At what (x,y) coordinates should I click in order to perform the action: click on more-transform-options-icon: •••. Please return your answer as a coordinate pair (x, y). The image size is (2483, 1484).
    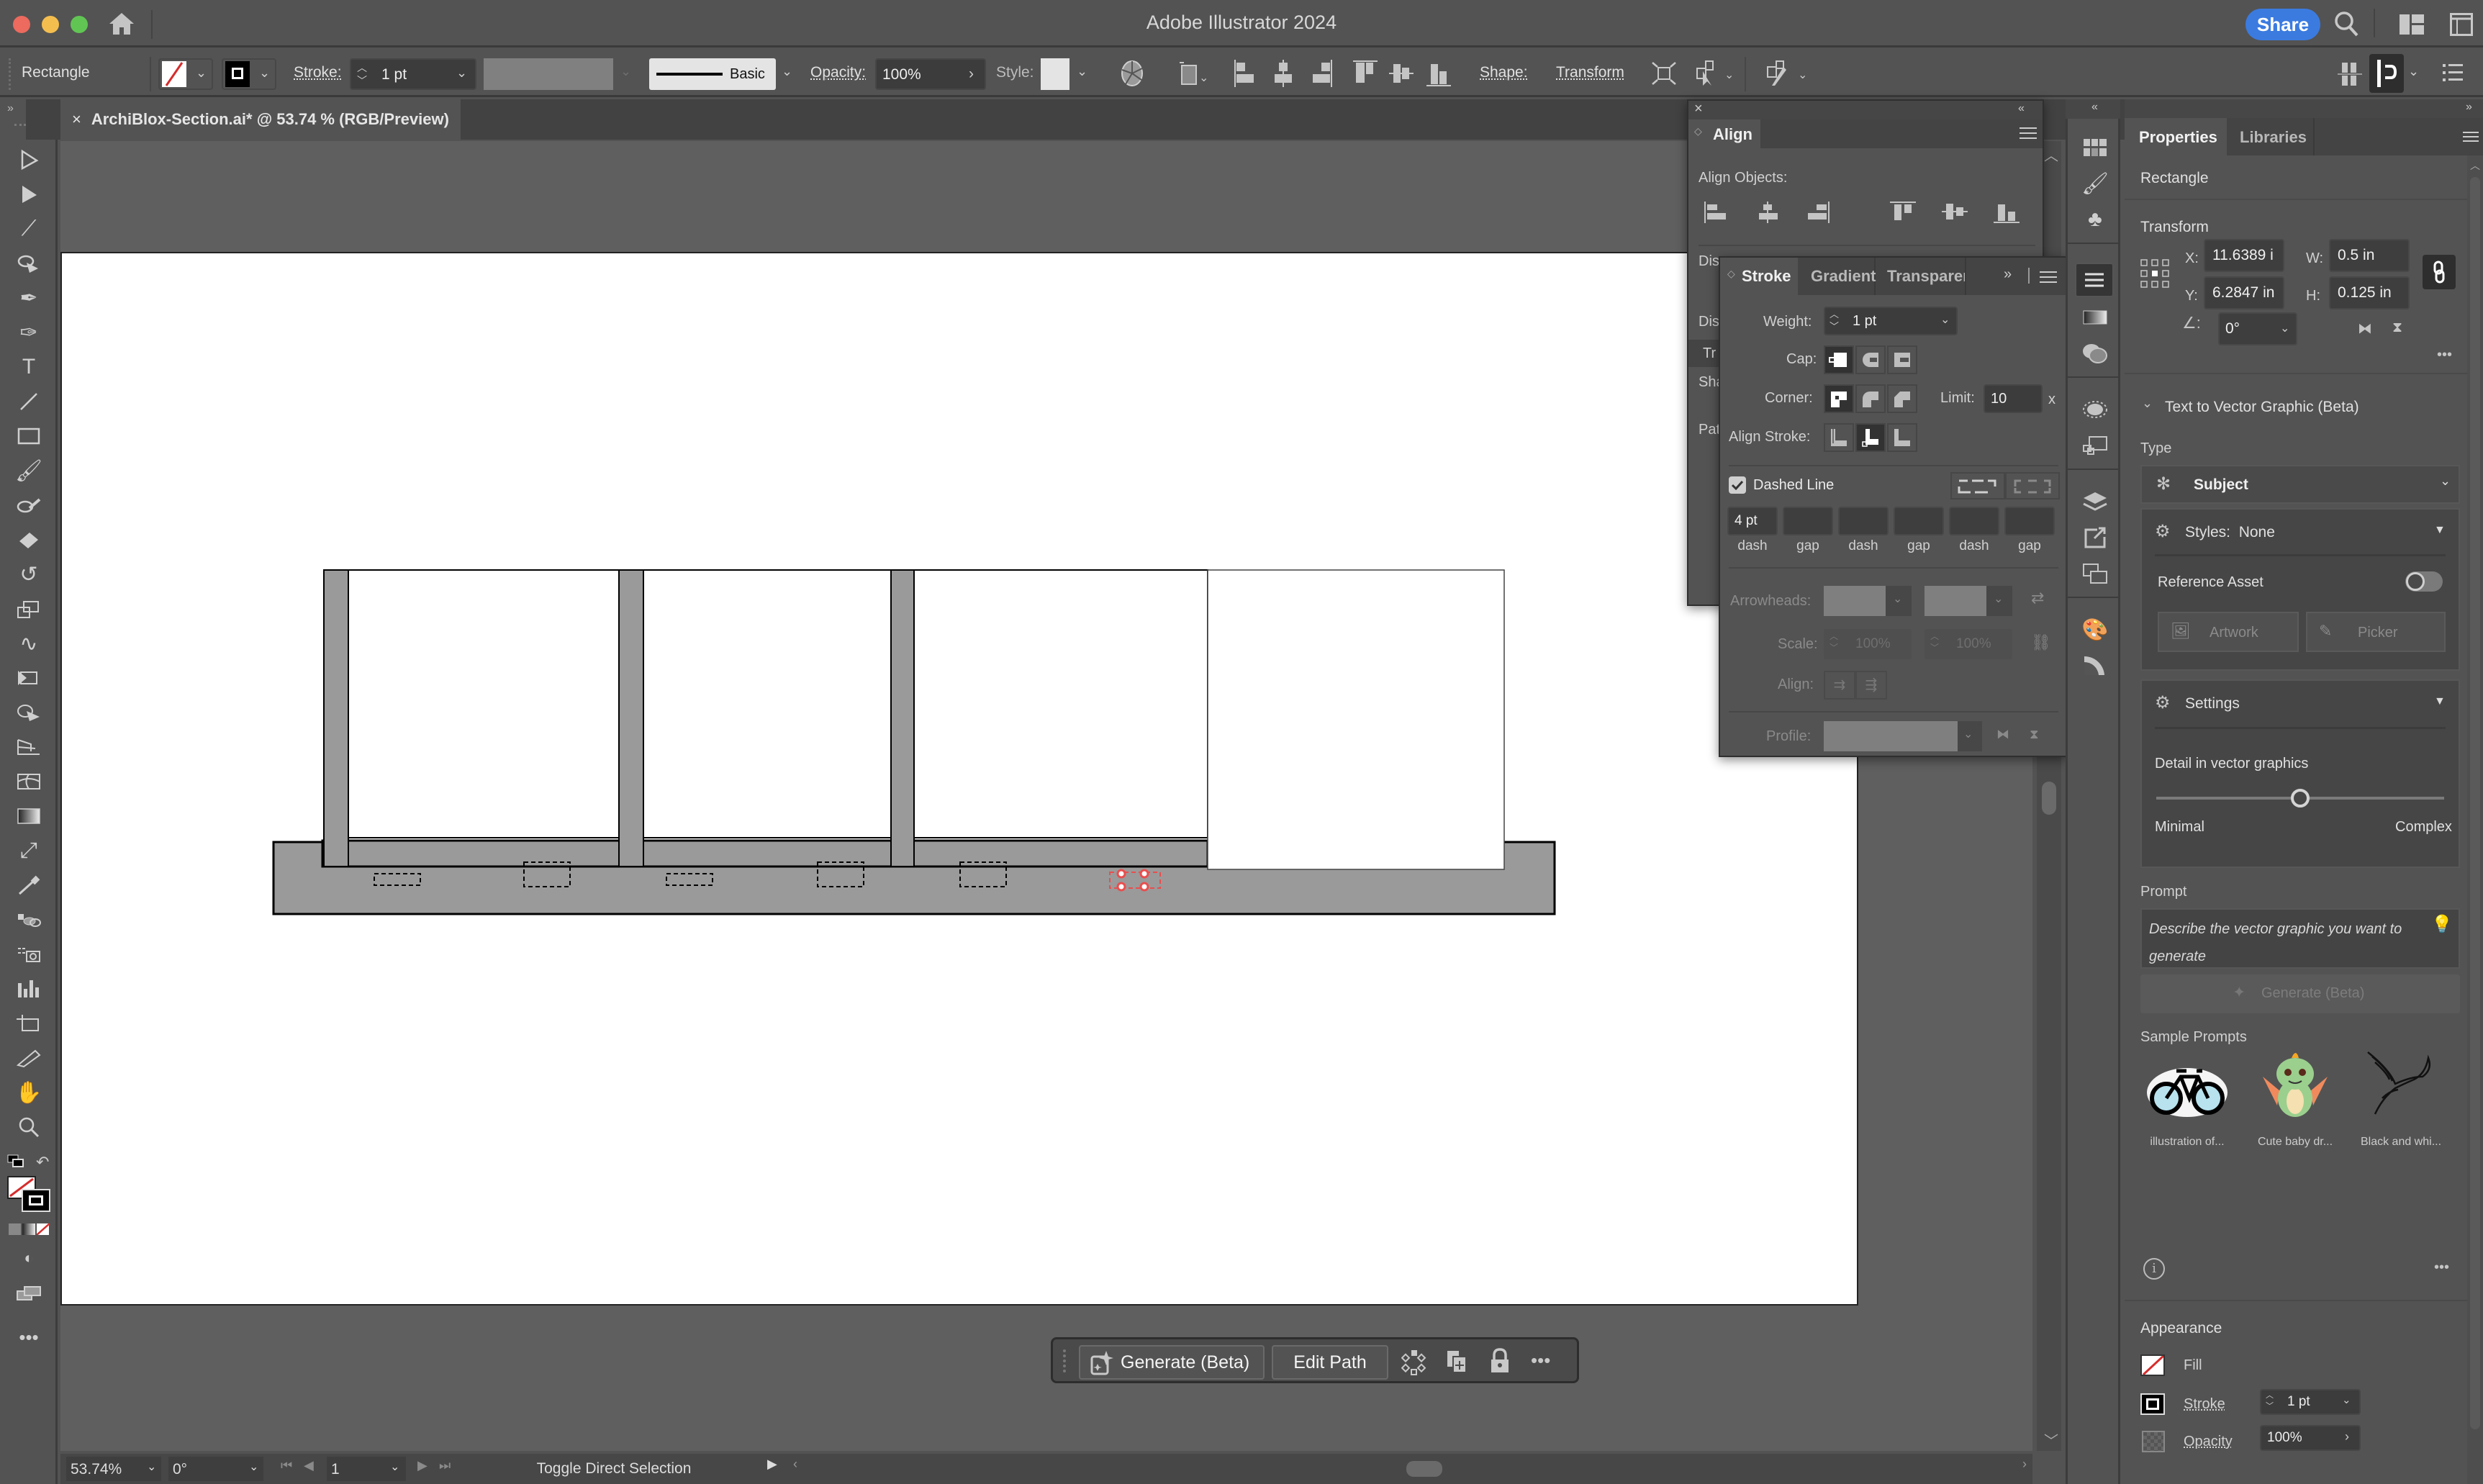
    Looking at the image, I should click on (2444, 355).